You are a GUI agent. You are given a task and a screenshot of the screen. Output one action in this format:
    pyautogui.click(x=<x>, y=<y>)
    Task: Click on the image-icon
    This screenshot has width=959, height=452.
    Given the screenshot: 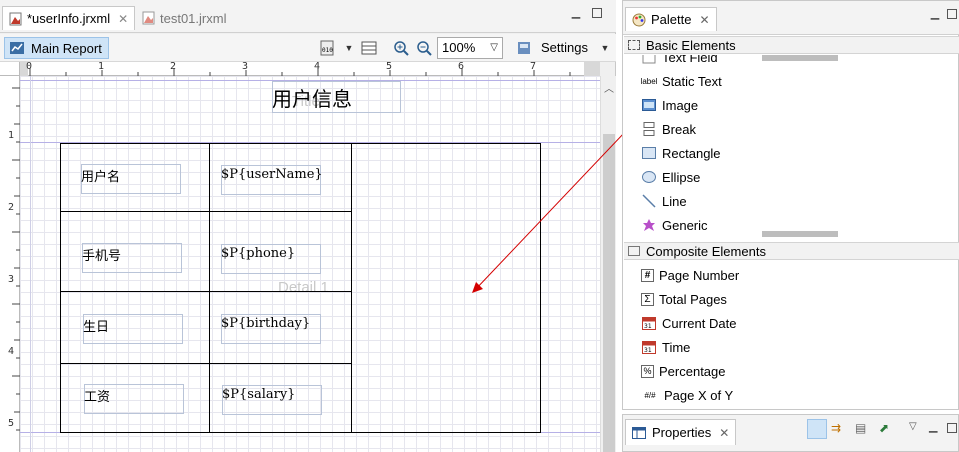 What is the action you would take?
    pyautogui.click(x=649, y=105)
    